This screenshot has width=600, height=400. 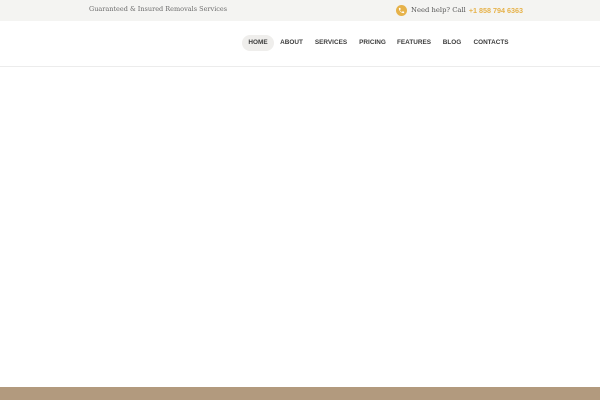 I want to click on nav-item-about: ABOUT, so click(x=291, y=43).